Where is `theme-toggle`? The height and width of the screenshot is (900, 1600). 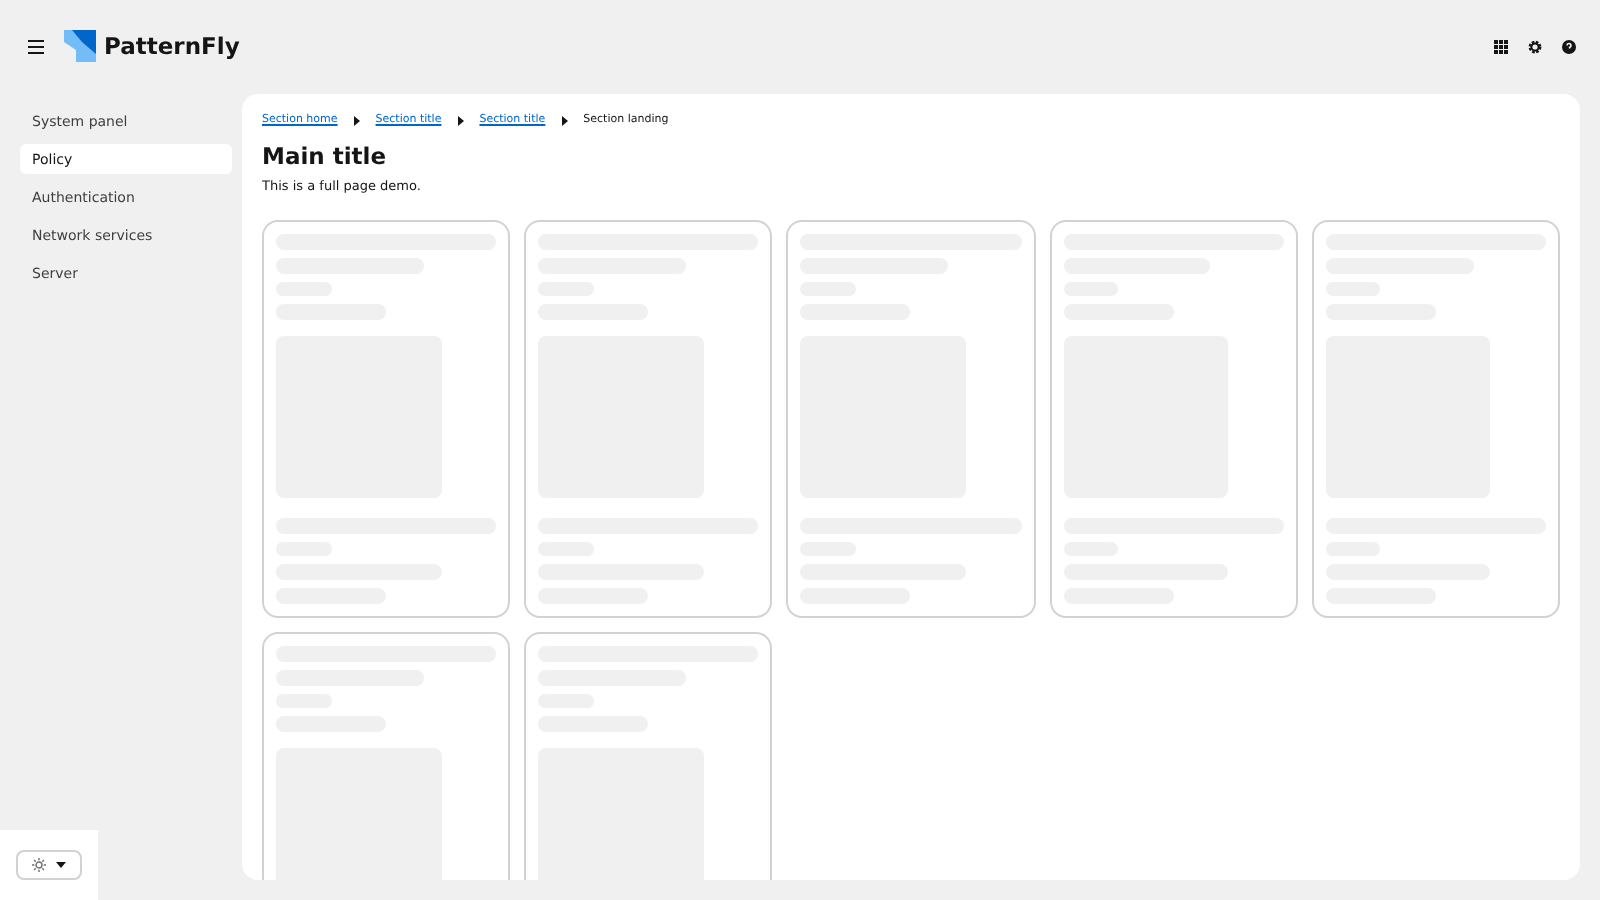 theme-toggle is located at coordinates (49, 865).